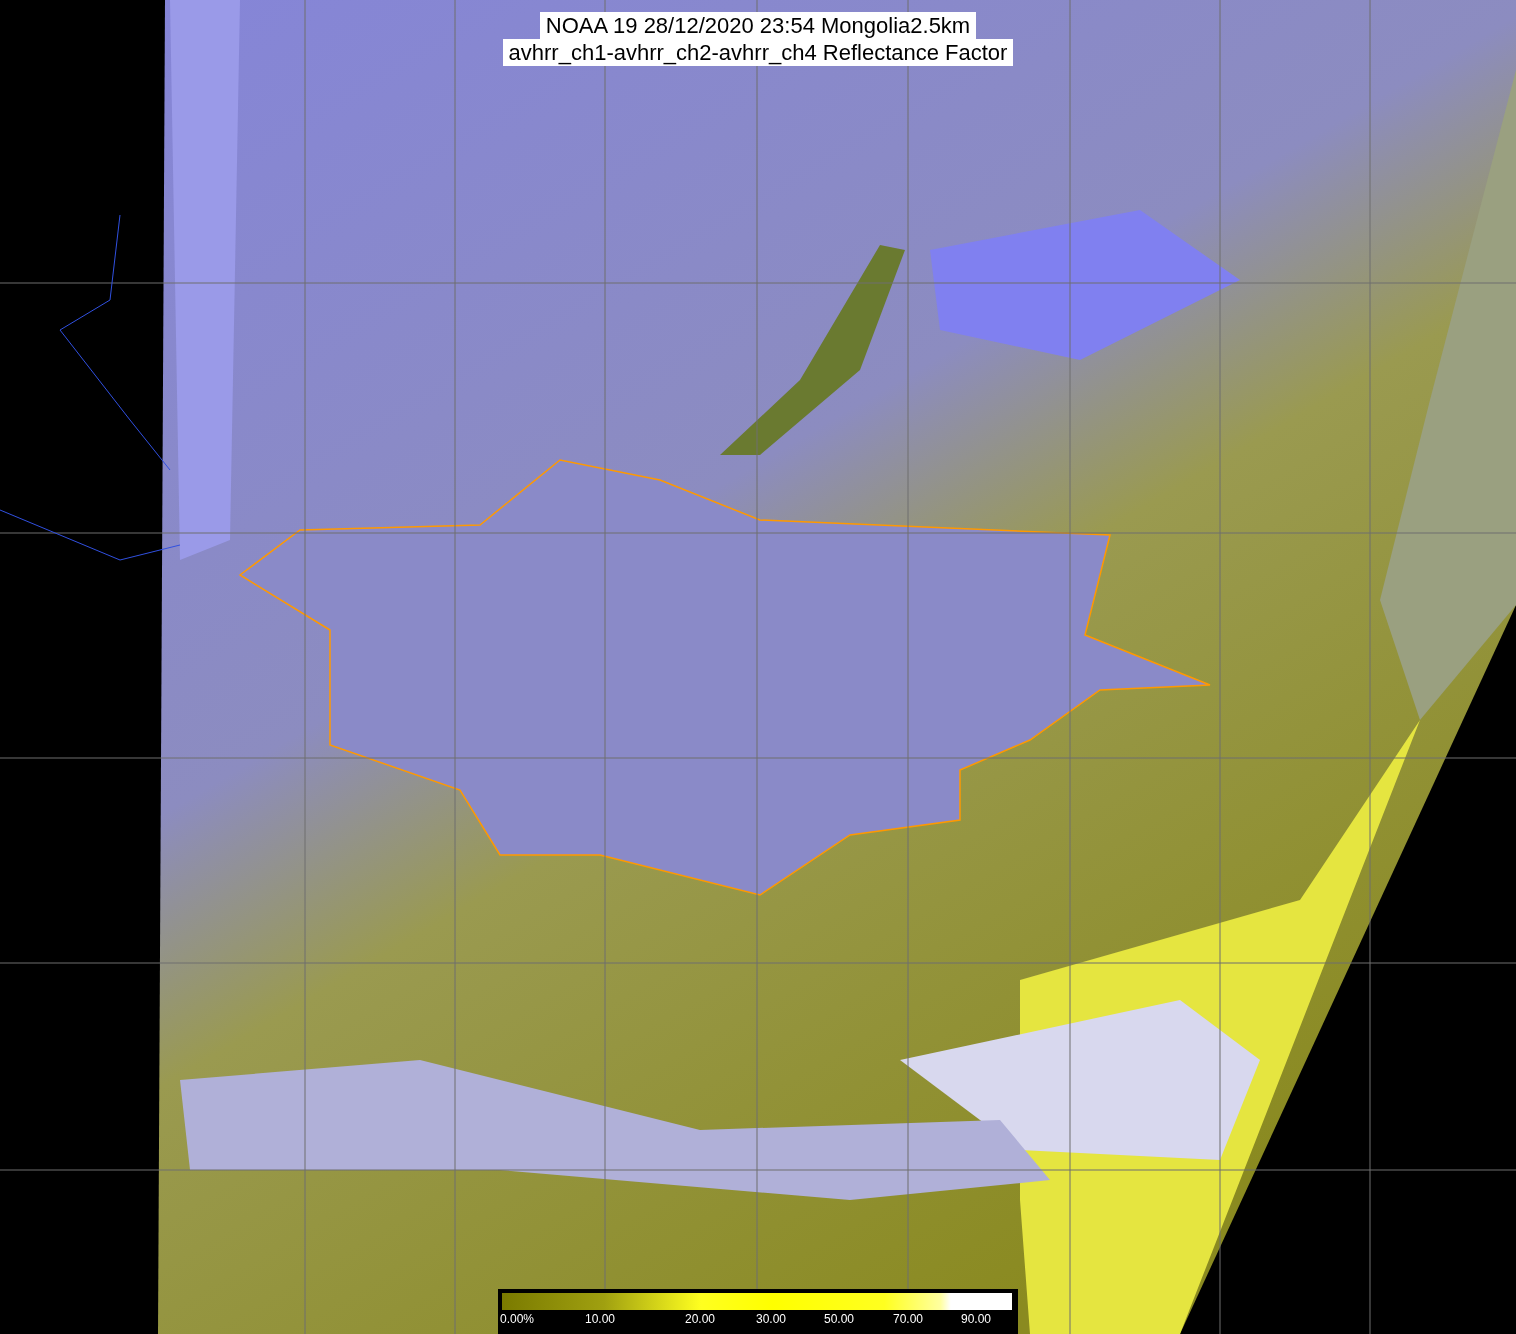 Image resolution: width=1516 pixels, height=1334 pixels. I want to click on colorbar-tick-label: 30.00, so click(771, 1319).